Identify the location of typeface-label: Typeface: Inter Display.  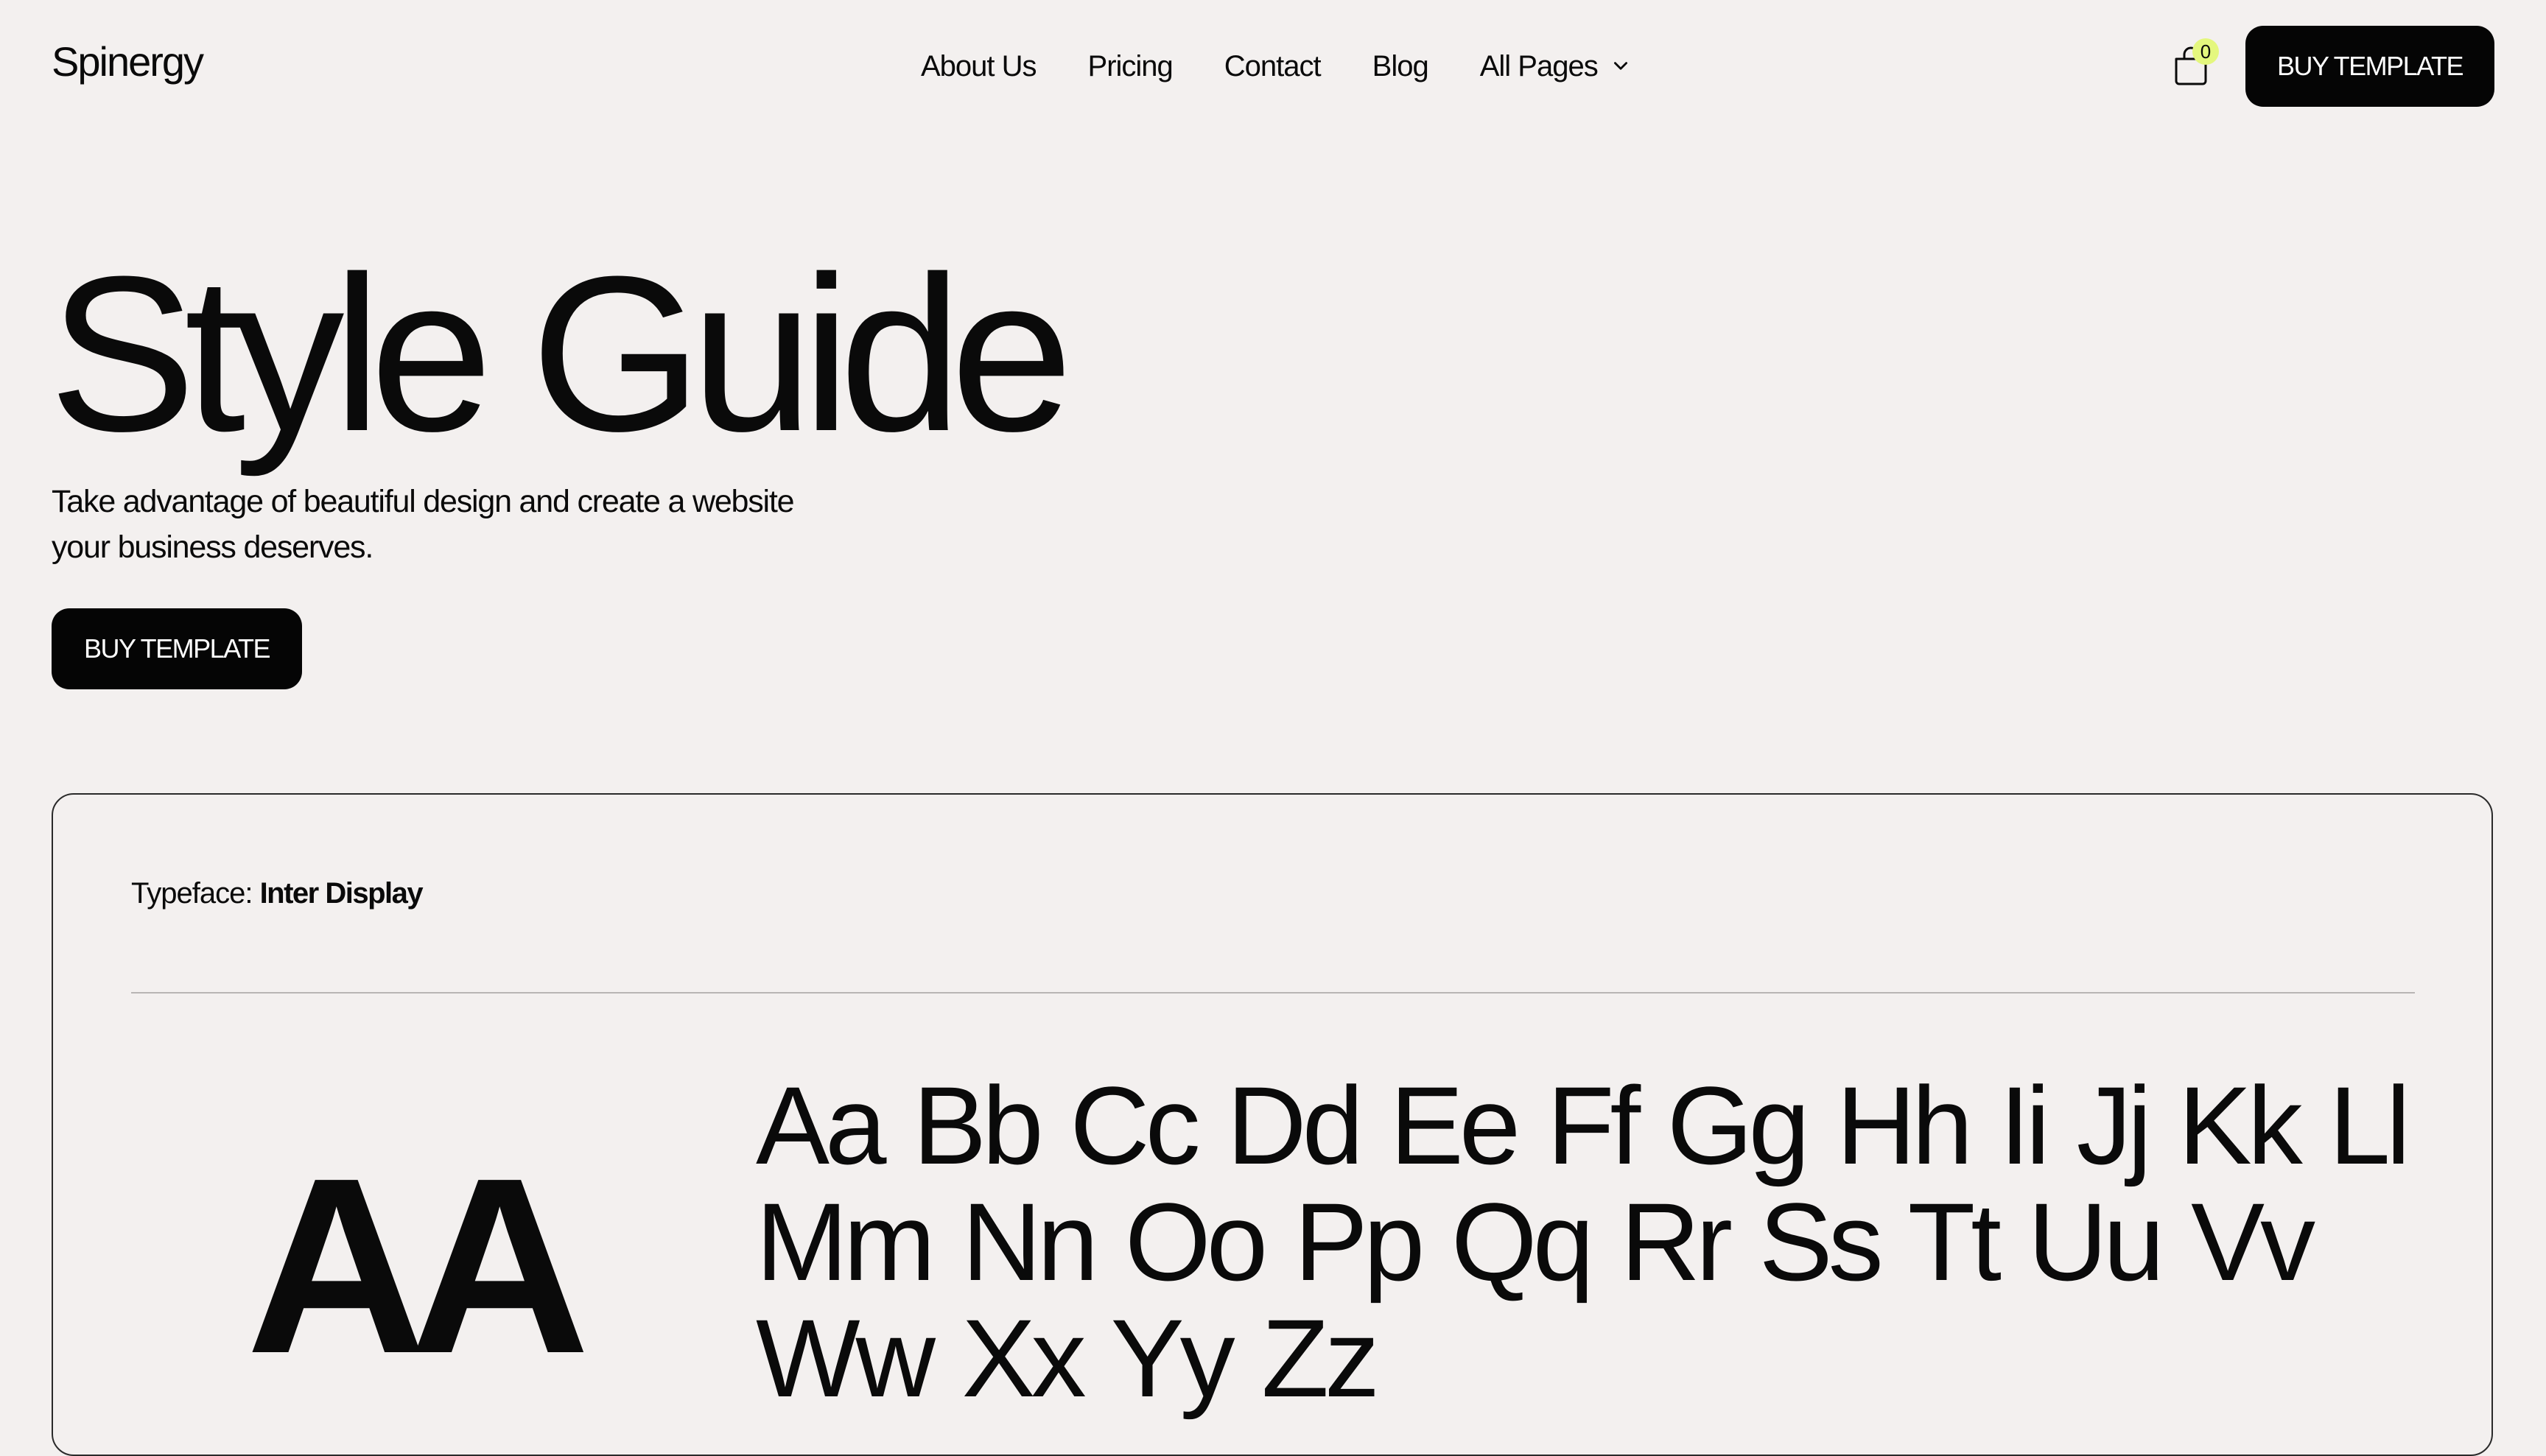
(277, 893).